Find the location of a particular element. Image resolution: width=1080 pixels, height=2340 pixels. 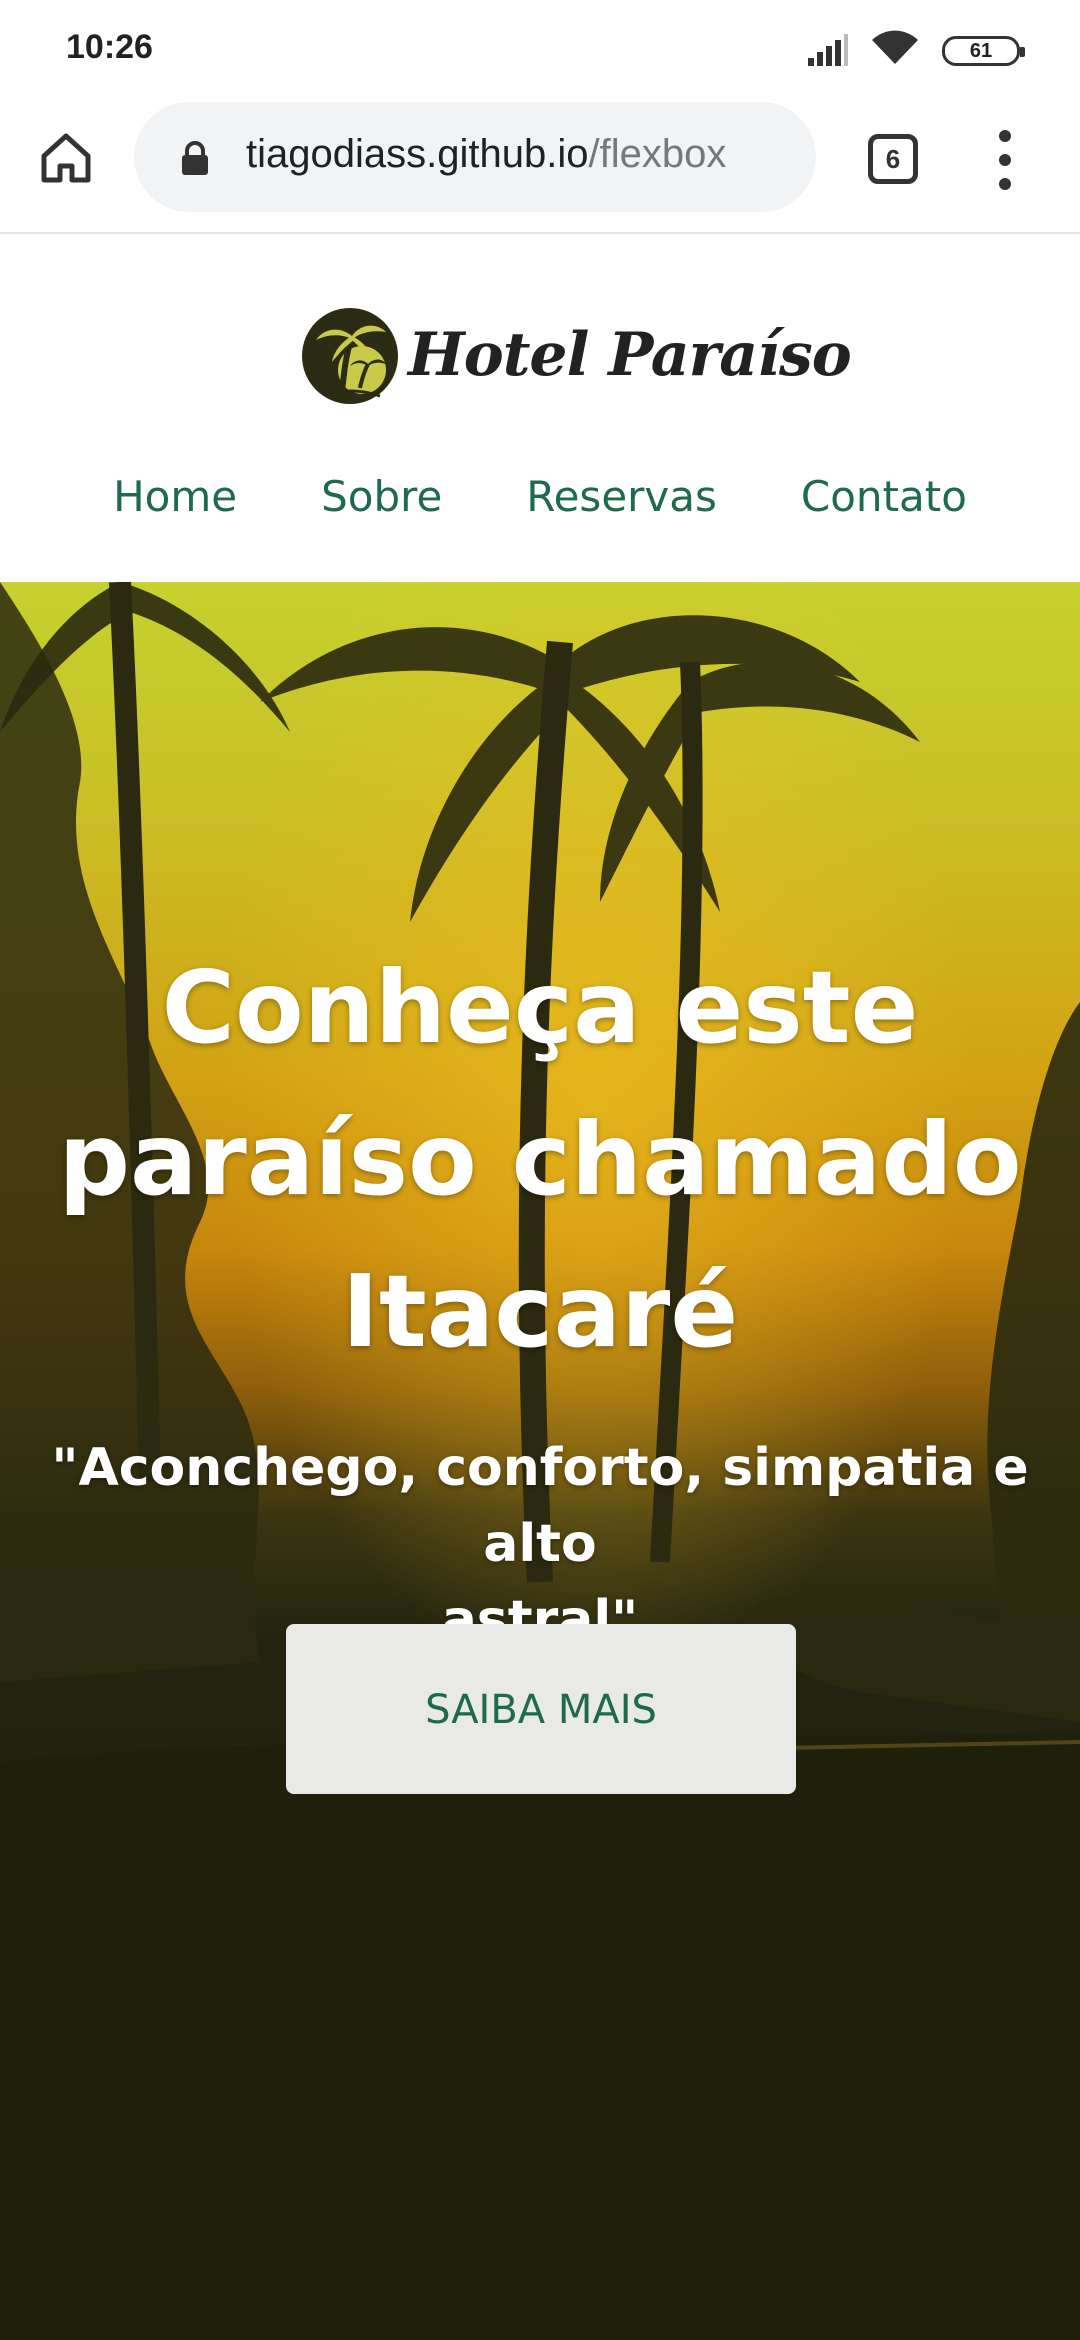

status-icons: 61 is located at coordinates (892, 50).